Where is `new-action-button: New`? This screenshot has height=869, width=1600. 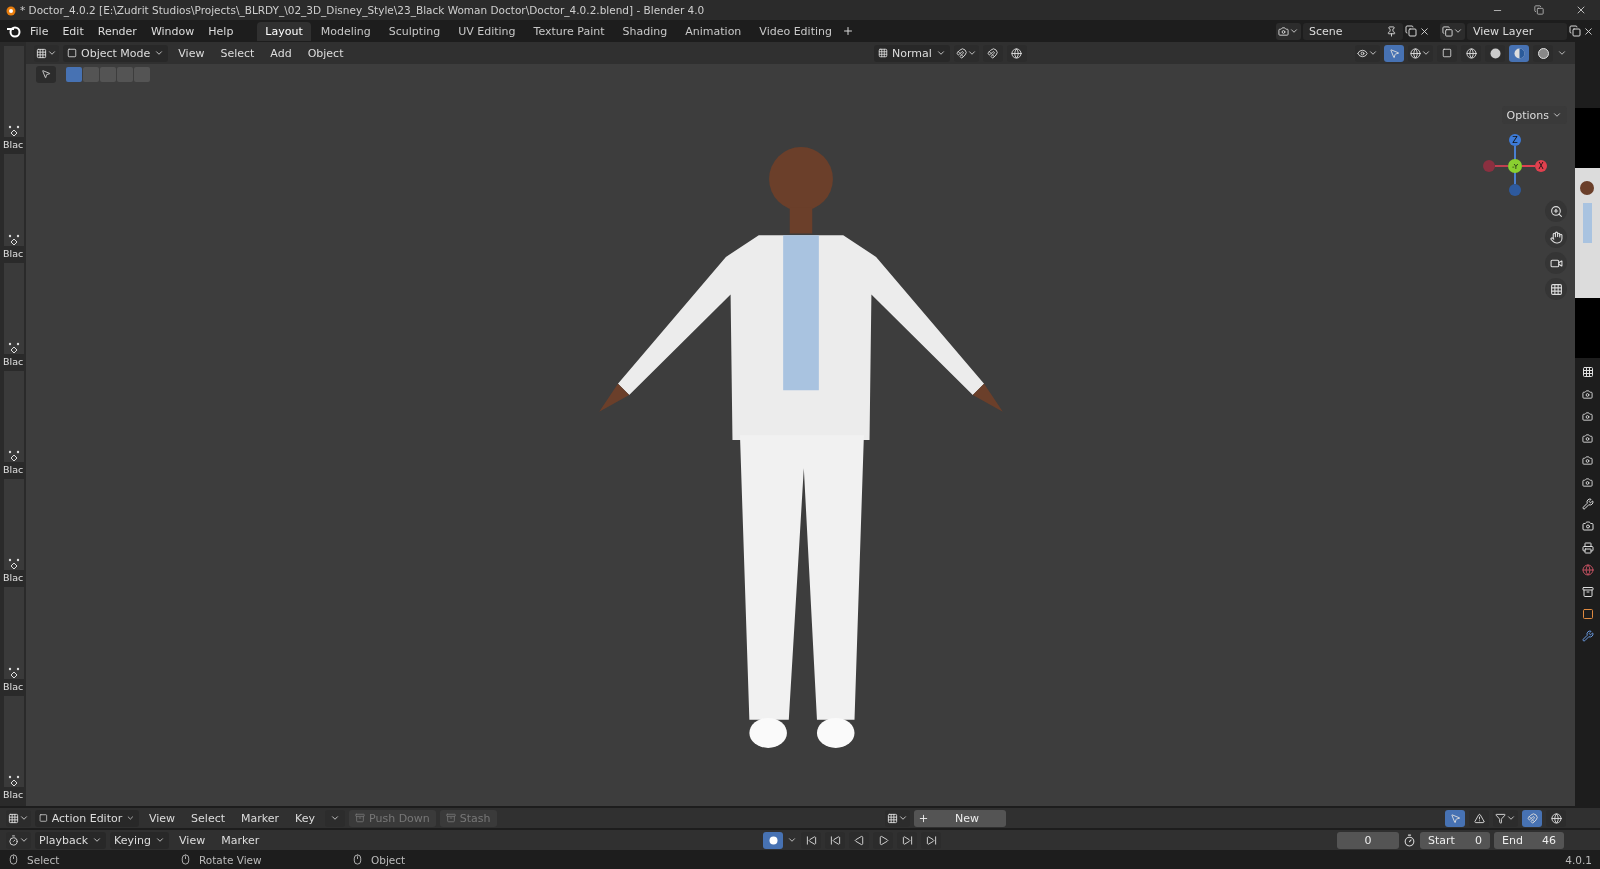 new-action-button: New is located at coordinates (959, 818).